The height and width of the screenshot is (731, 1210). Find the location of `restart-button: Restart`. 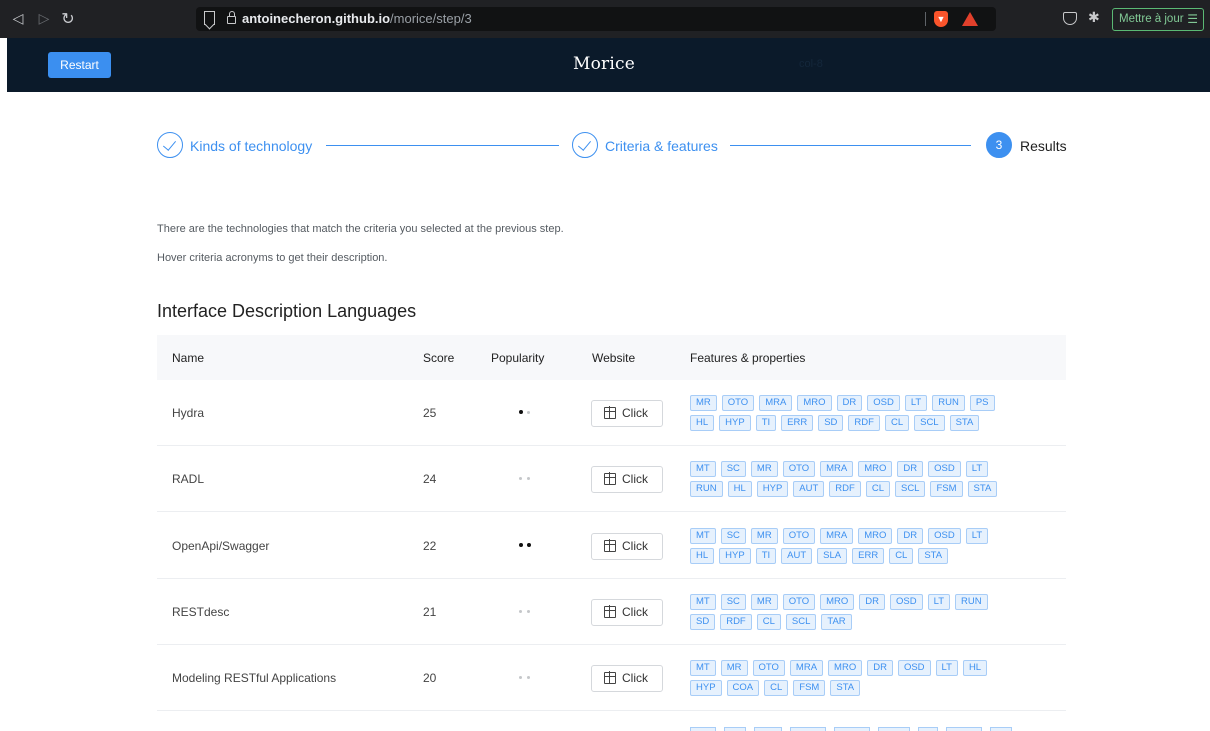

restart-button: Restart is located at coordinates (79, 65).